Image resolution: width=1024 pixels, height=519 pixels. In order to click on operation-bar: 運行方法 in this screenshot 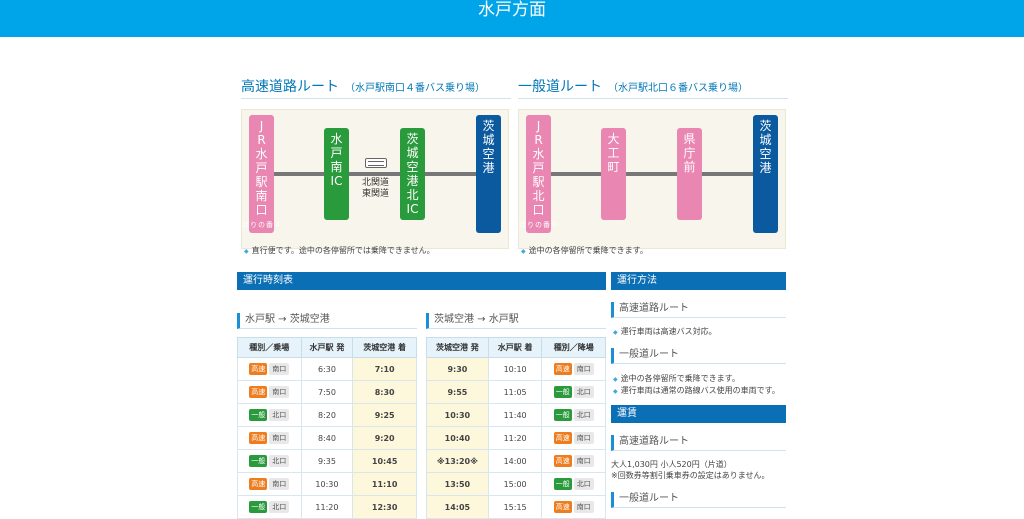, I will do `click(698, 281)`.